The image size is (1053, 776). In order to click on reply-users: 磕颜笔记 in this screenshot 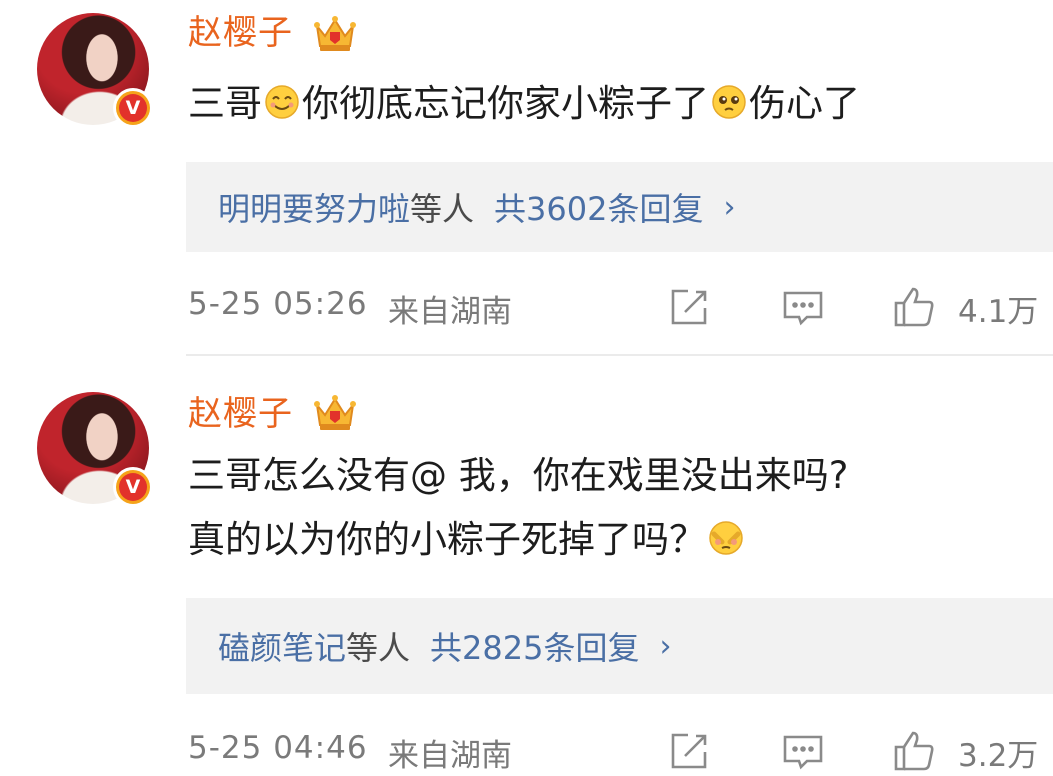, I will do `click(282, 646)`.